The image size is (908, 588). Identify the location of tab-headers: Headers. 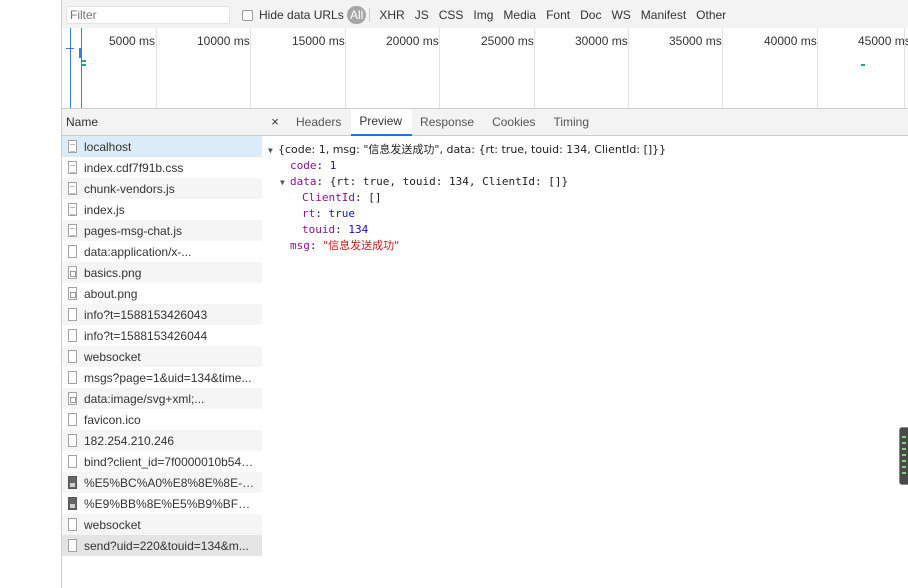
(319, 122).